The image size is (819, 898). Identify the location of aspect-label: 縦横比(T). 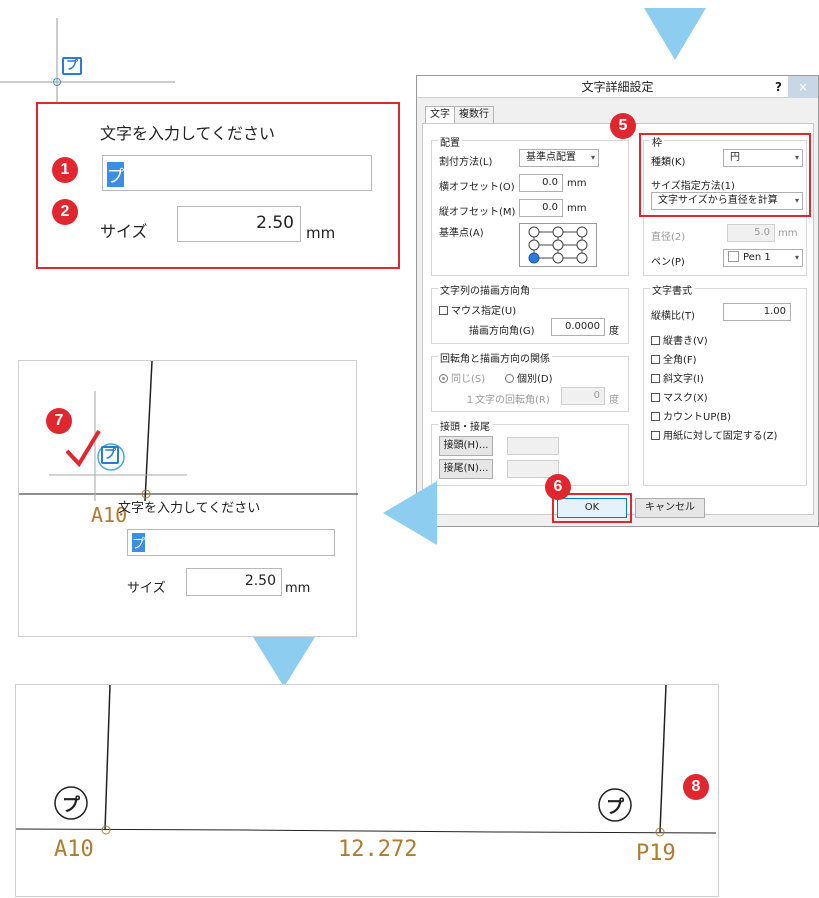
(673, 316).